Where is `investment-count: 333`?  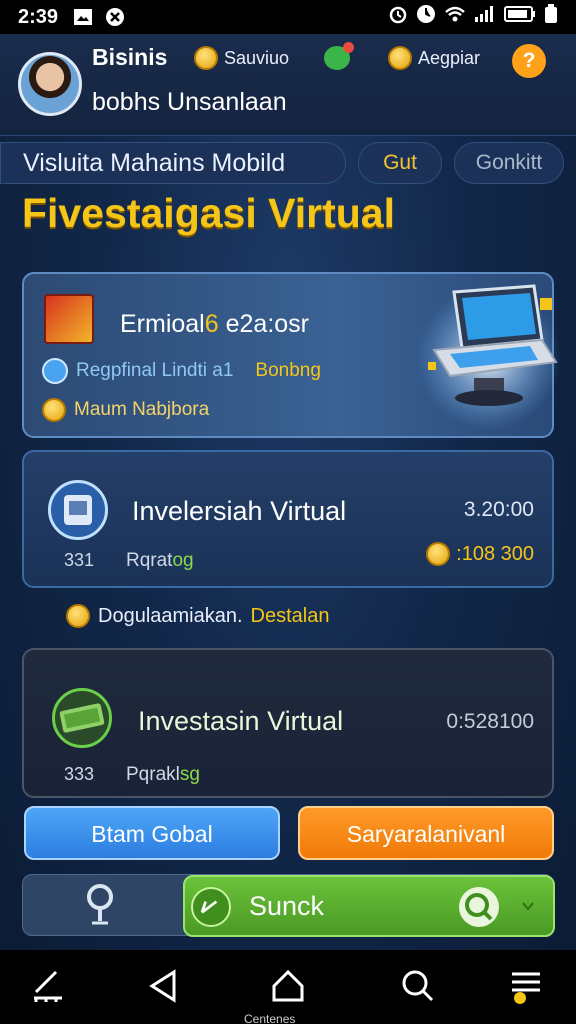
investment-count: 333 is located at coordinates (79, 774).